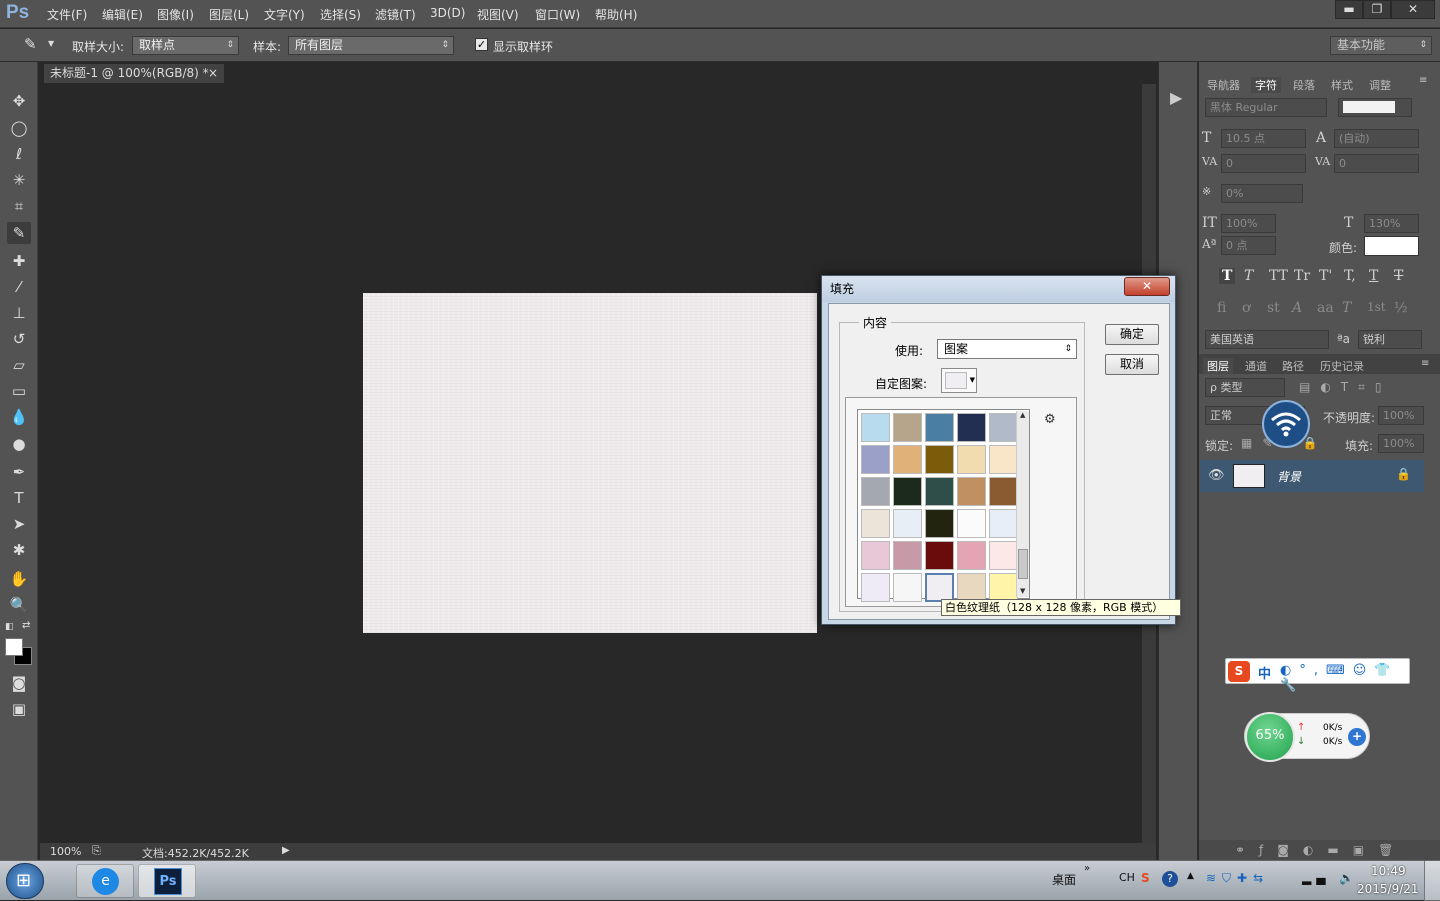  I want to click on clone-stamp-tool-icon: ⊥, so click(19, 313).